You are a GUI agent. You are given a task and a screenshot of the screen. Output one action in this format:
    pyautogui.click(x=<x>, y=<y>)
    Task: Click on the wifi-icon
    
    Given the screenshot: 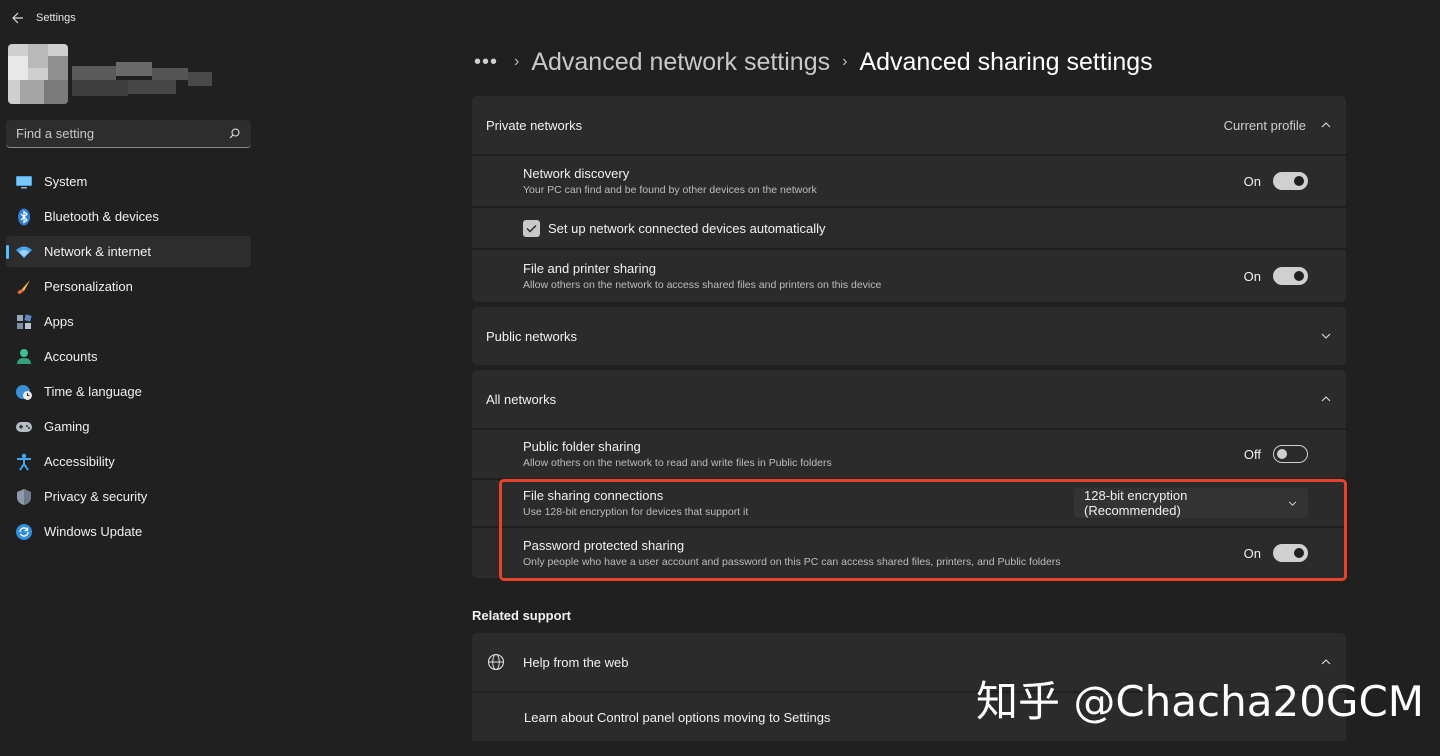 What is the action you would take?
    pyautogui.click(x=24, y=252)
    